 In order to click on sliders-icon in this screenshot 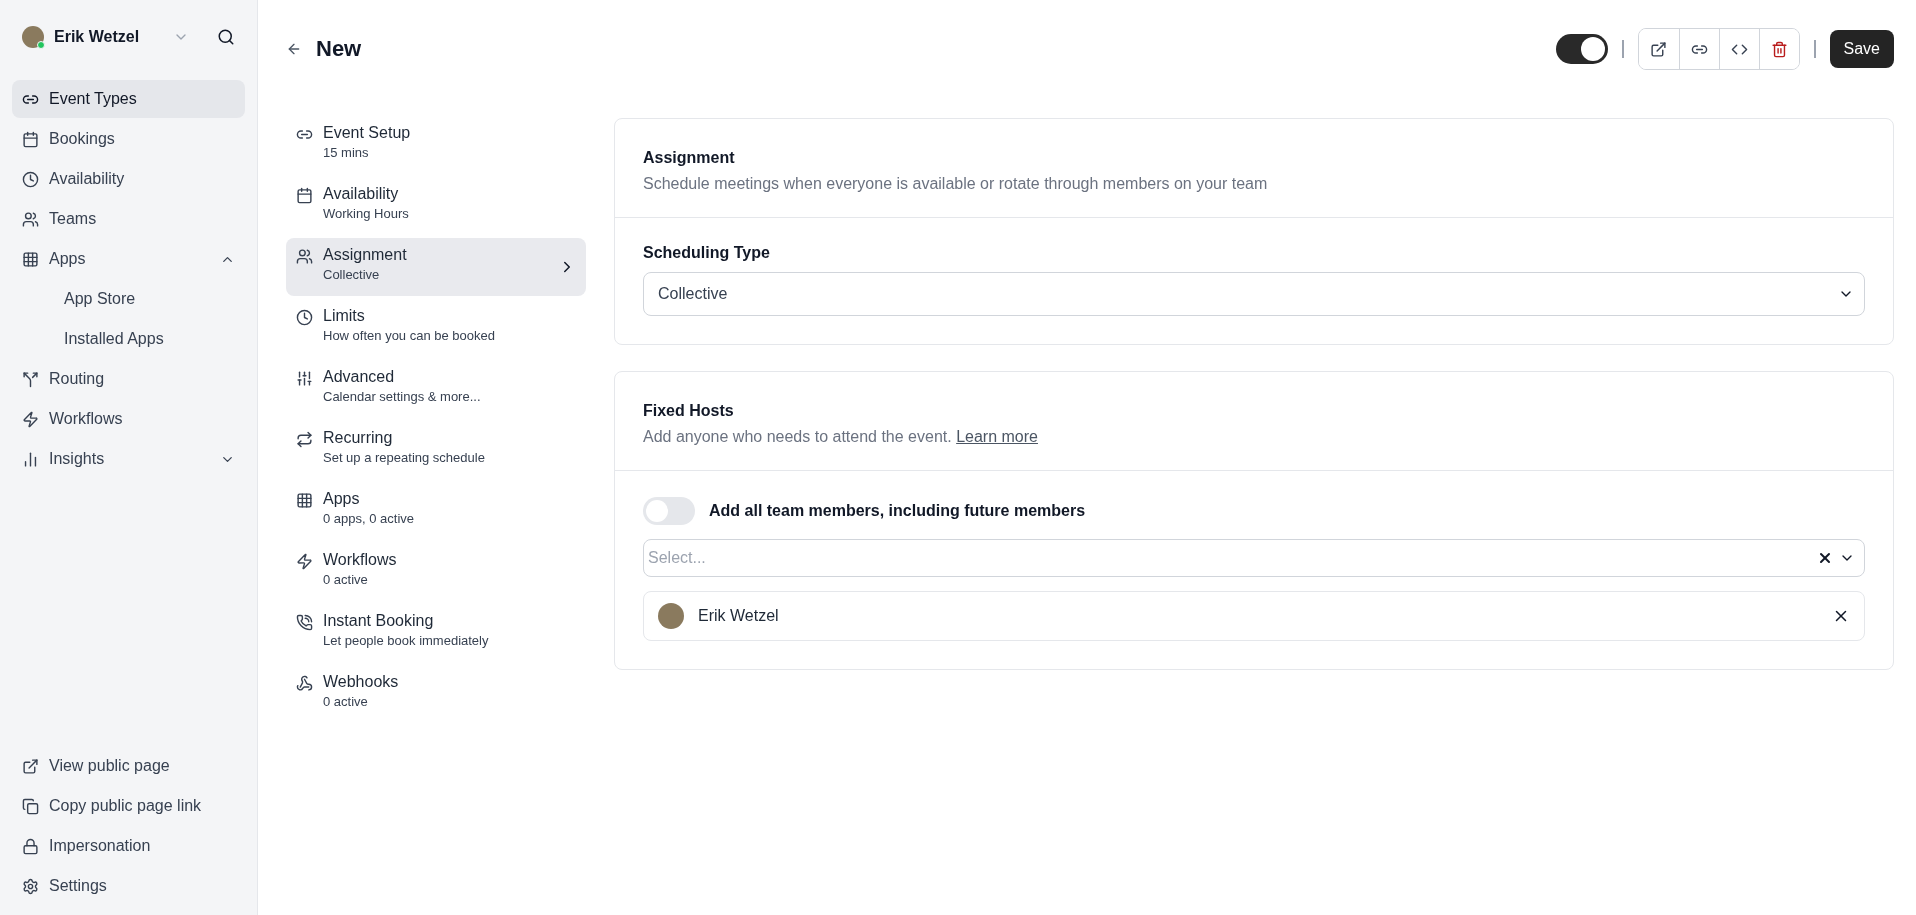, I will do `click(304, 378)`.